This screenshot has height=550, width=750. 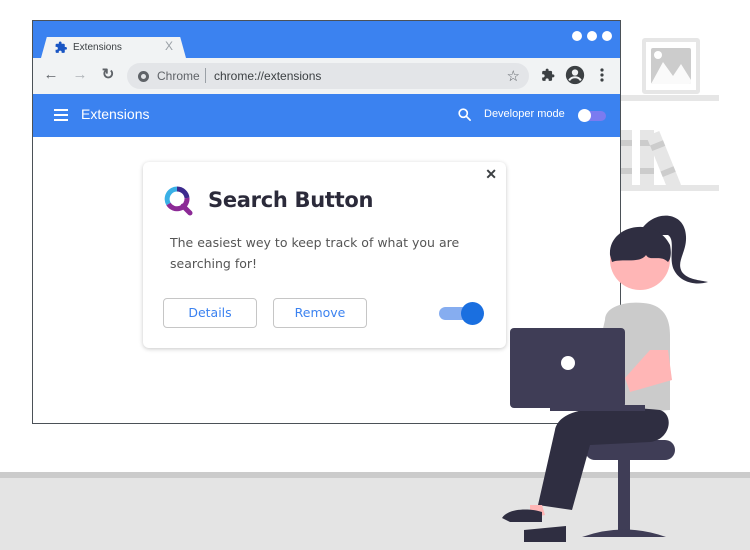 I want to click on book, so click(x=626, y=159).